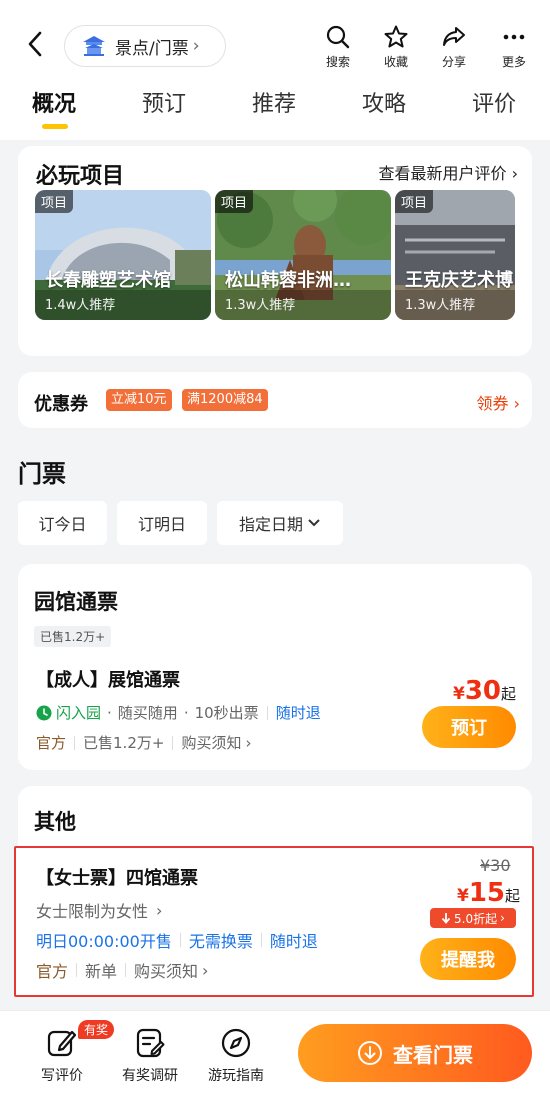  I want to click on tile-name: 长春雕塑艺术馆, so click(108, 280).